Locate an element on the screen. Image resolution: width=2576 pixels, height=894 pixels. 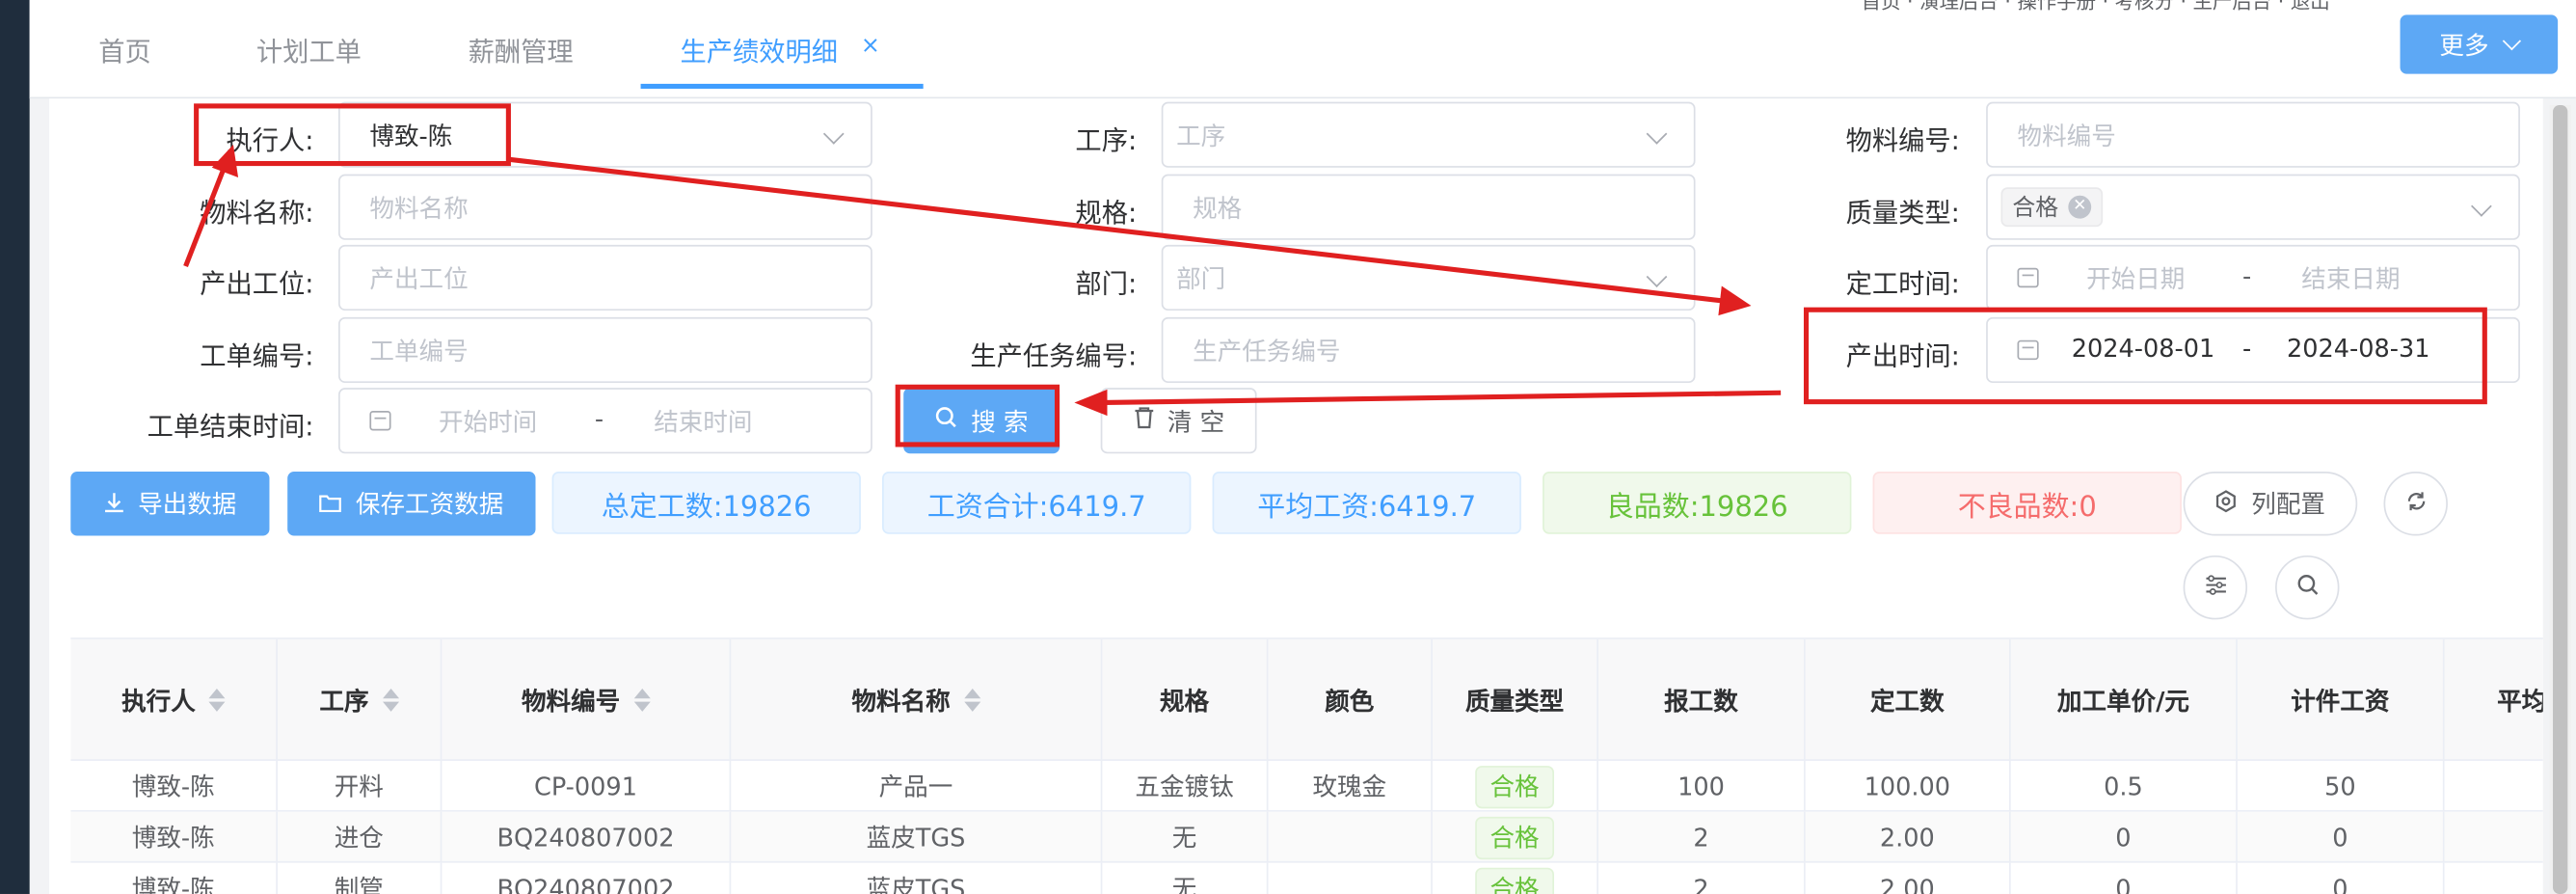
col-header-label: 物料名称 is located at coordinates (901, 701).